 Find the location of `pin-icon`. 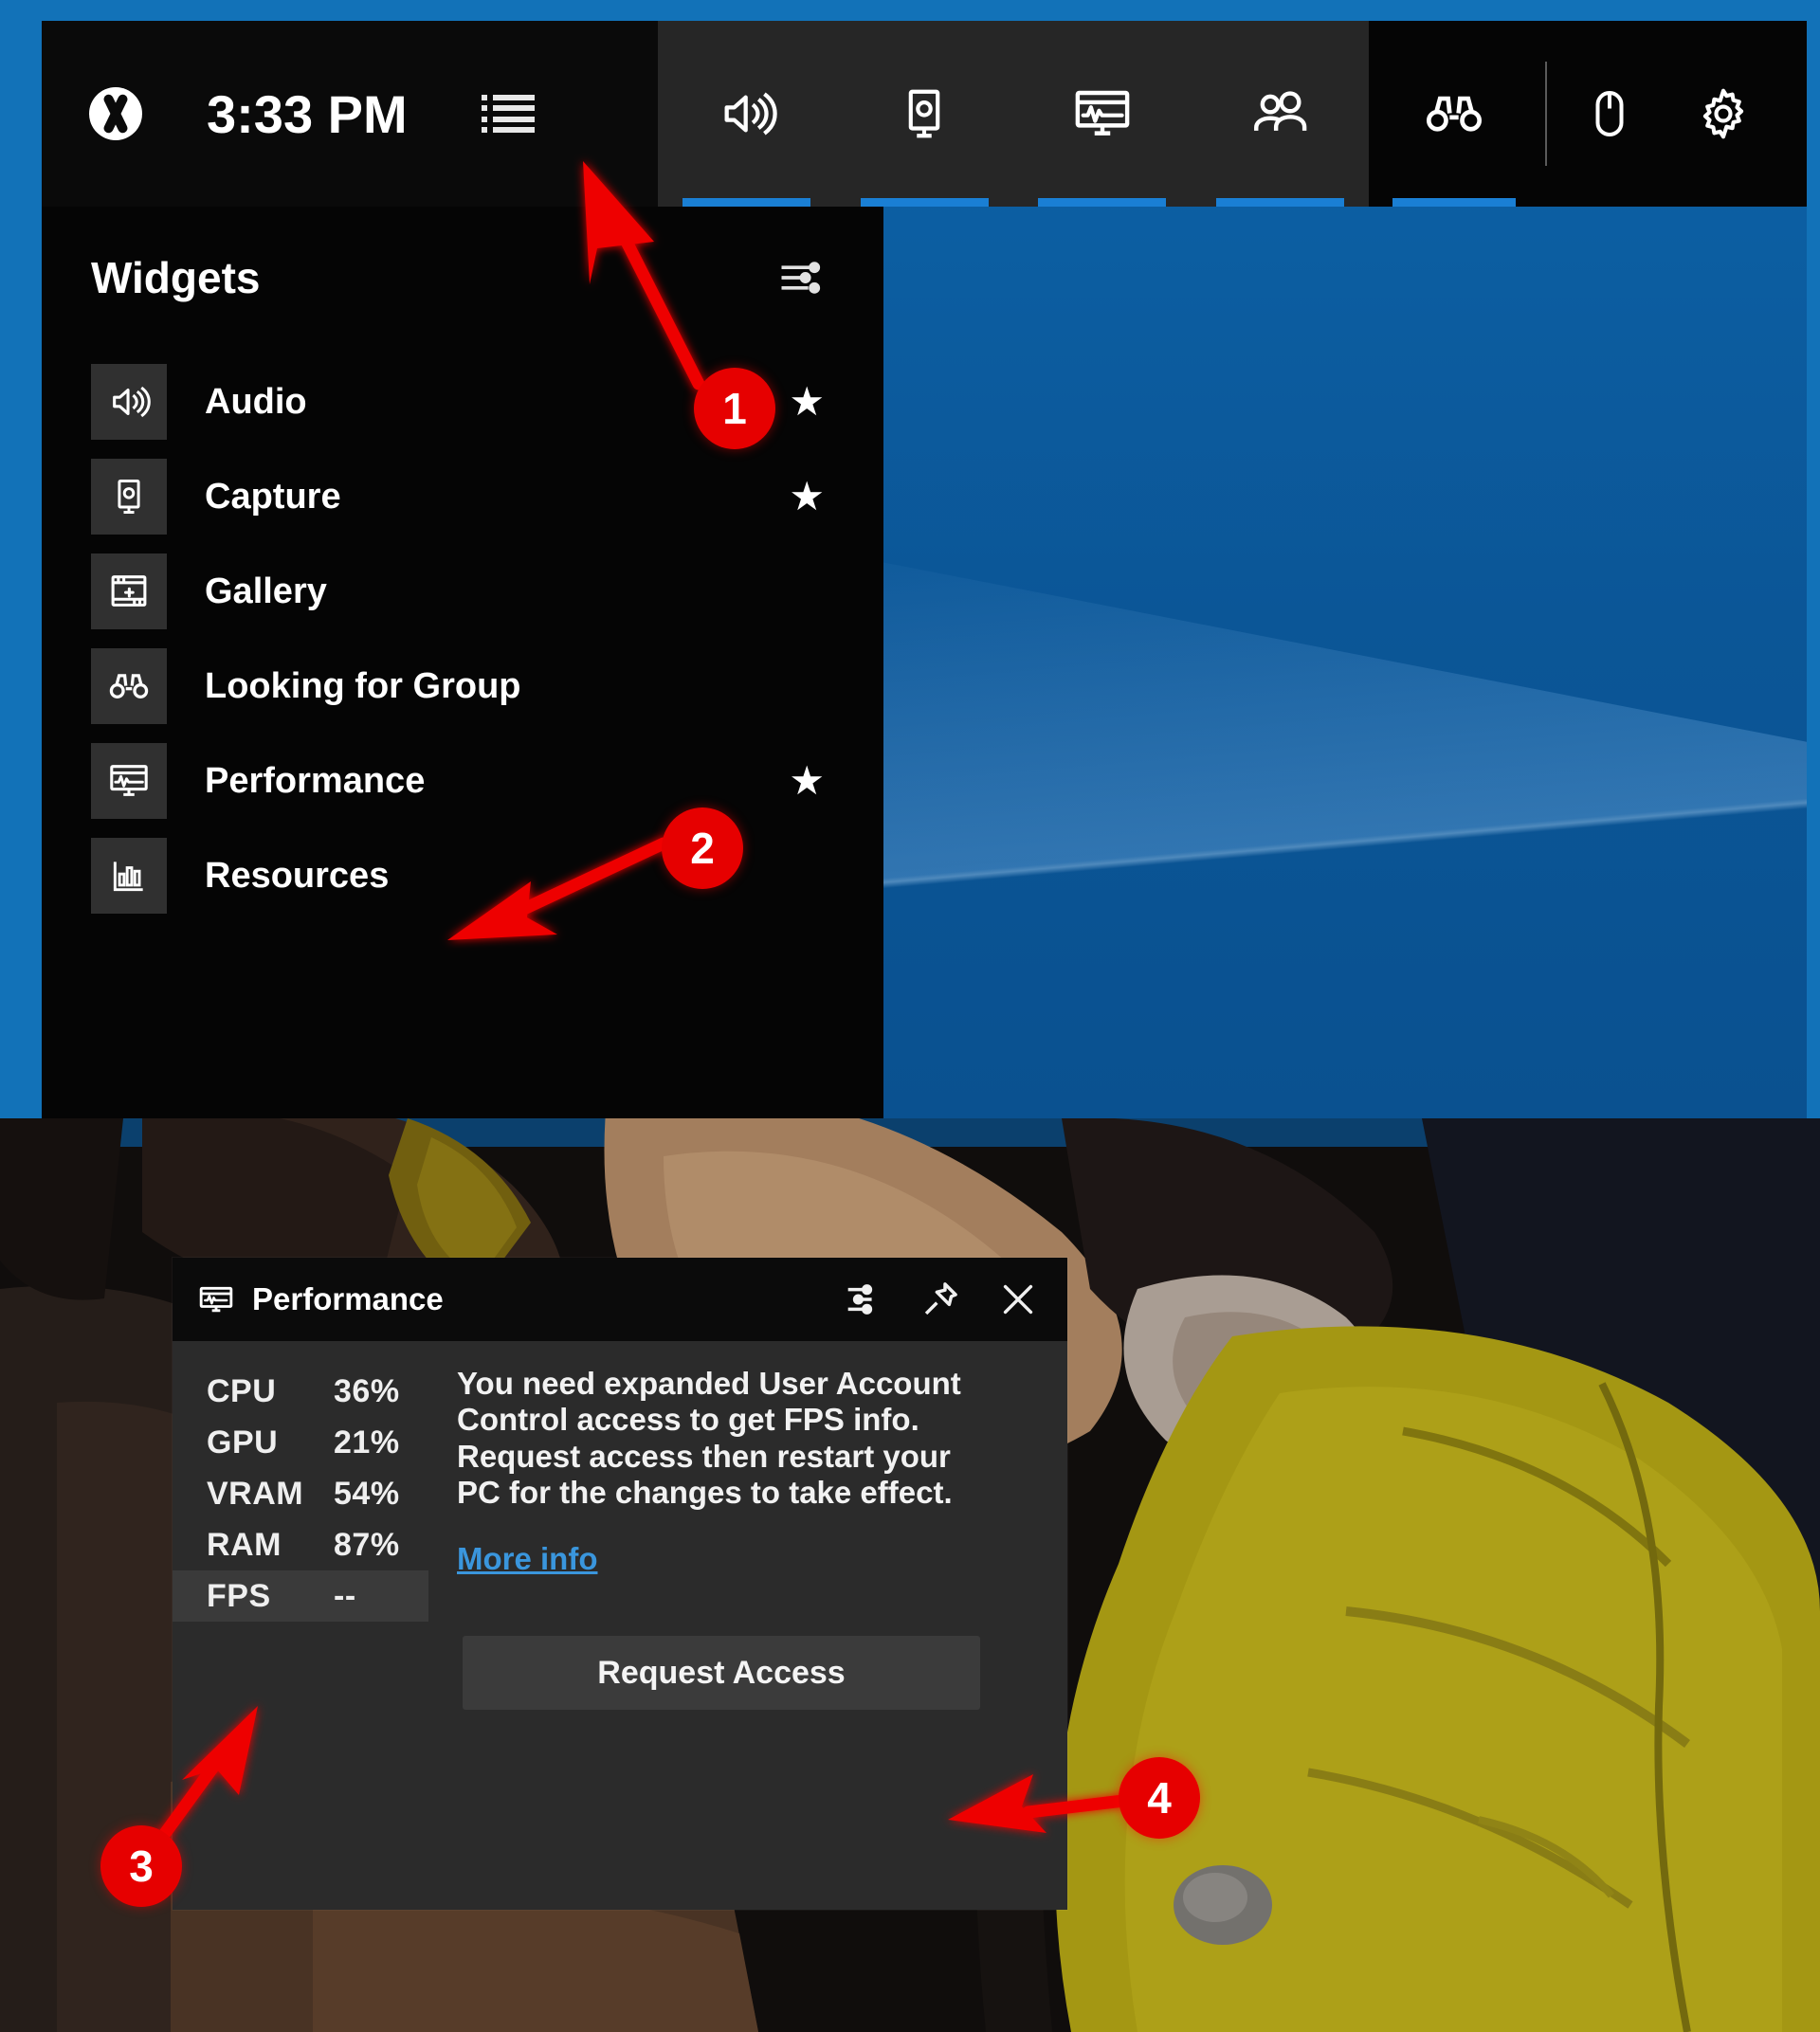

pin-icon is located at coordinates (940, 1299).